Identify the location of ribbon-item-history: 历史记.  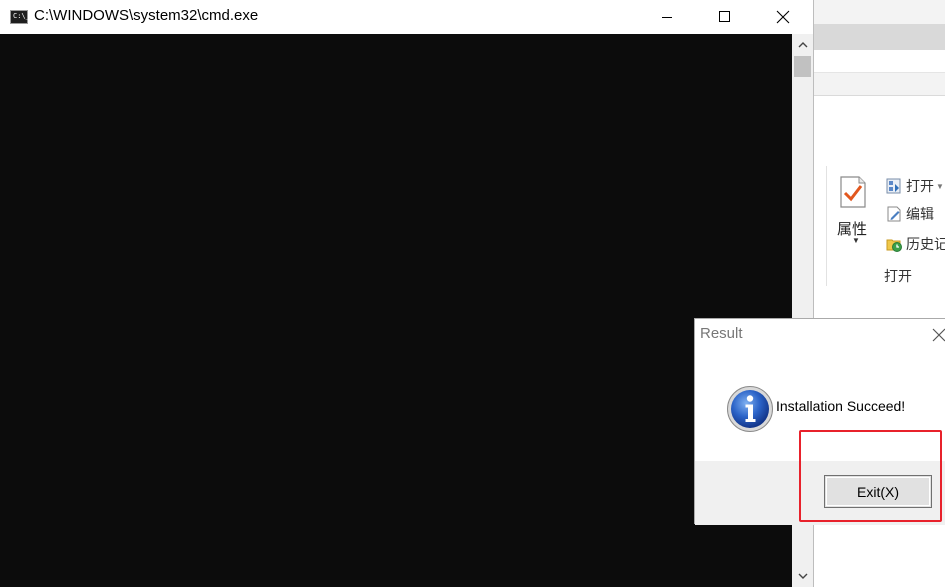
(915, 244).